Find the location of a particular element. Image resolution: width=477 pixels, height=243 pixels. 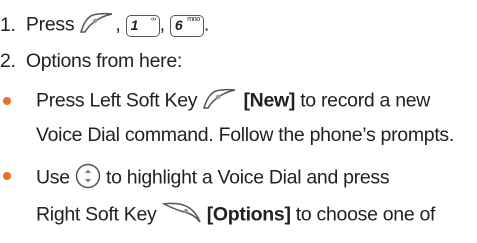

bullet-text: Use is located at coordinates (53, 177).